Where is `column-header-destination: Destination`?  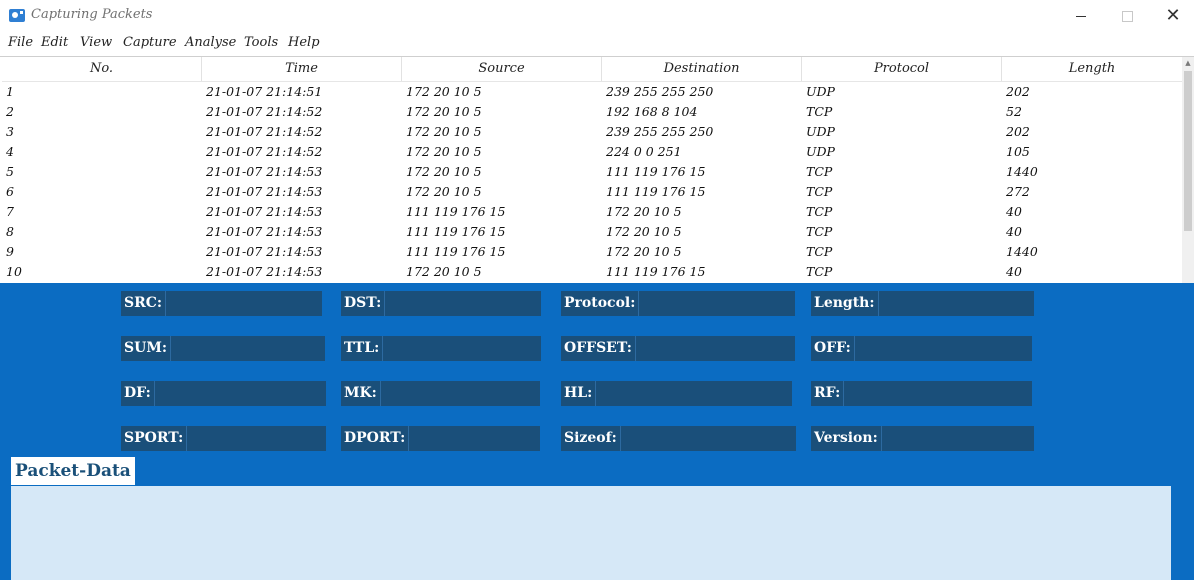
column-header-destination: Destination is located at coordinates (702, 69).